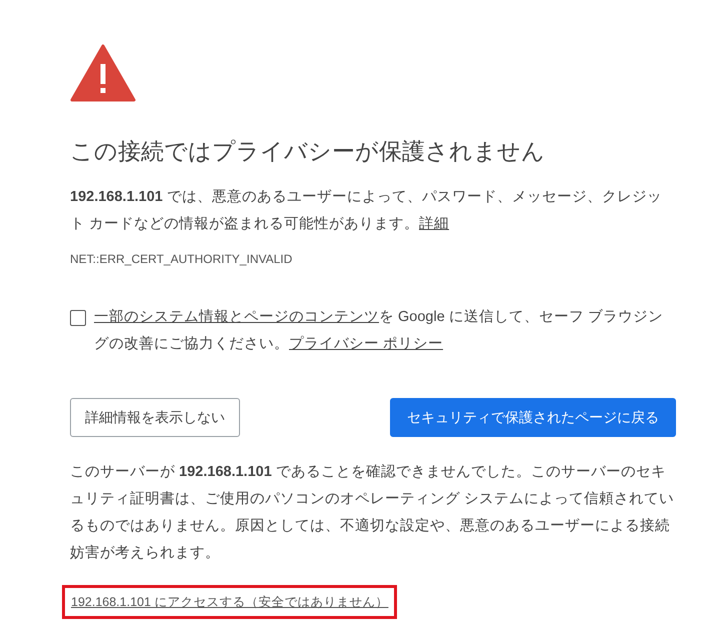 The height and width of the screenshot is (639, 727). I want to click on back-to-safety-button: セキュリティで保護されたページに戻る, so click(533, 417).